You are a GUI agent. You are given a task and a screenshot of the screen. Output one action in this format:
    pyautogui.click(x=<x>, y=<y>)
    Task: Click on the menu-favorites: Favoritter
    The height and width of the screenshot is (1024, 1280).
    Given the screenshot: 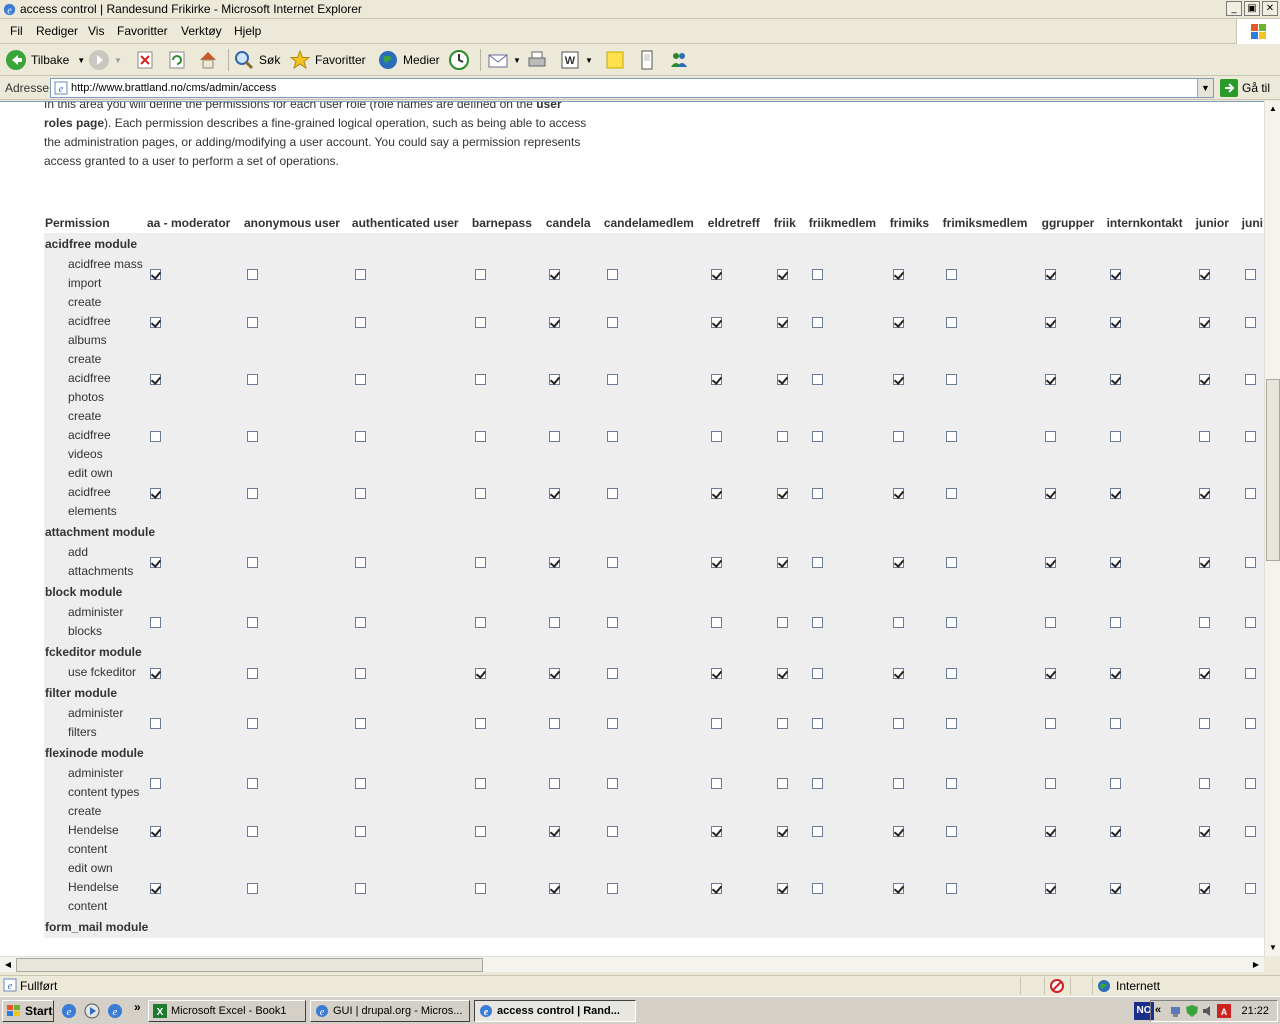 What is the action you would take?
    pyautogui.click(x=142, y=31)
    